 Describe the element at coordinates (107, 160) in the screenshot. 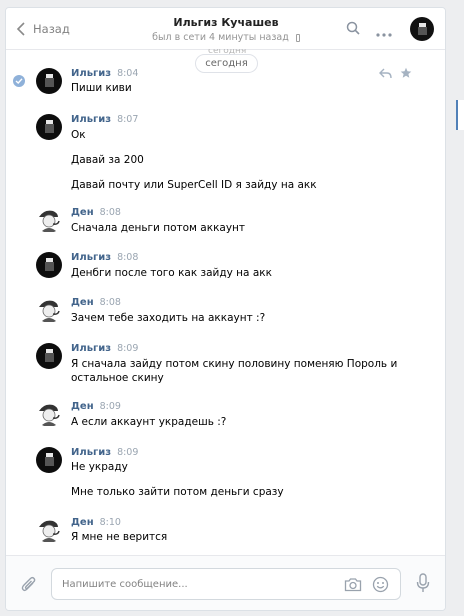

I see `message-text: Давай за 200` at that location.